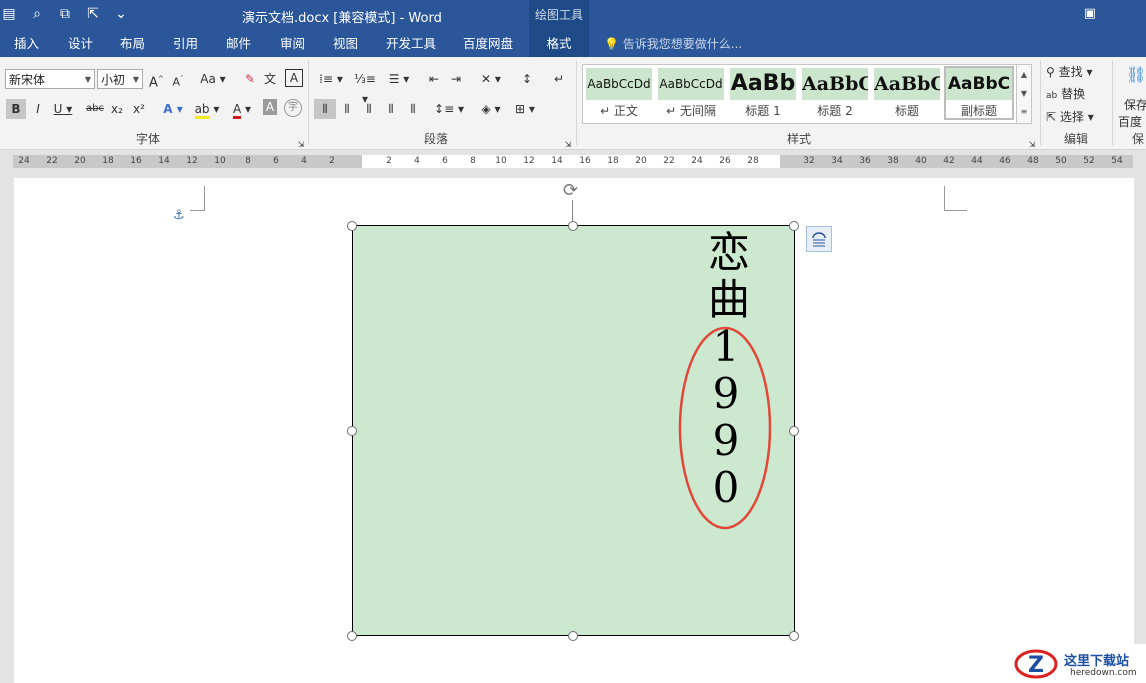 Image resolution: width=1146 pixels, height=683 pixels. Describe the element at coordinates (799, 139) in the screenshot. I see `styles-group-label: 样式` at that location.